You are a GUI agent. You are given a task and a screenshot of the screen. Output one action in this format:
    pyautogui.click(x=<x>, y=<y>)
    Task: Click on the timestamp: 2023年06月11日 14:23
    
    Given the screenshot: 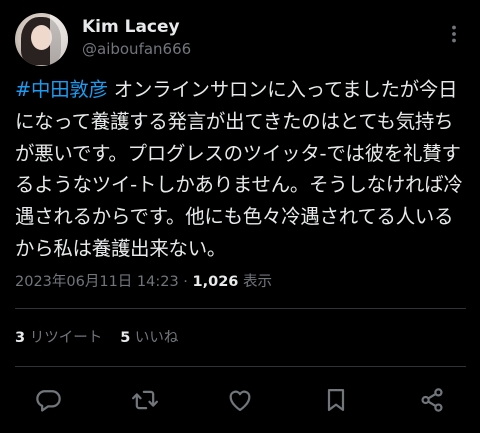 What is the action you would take?
    pyautogui.click(x=97, y=282)
    